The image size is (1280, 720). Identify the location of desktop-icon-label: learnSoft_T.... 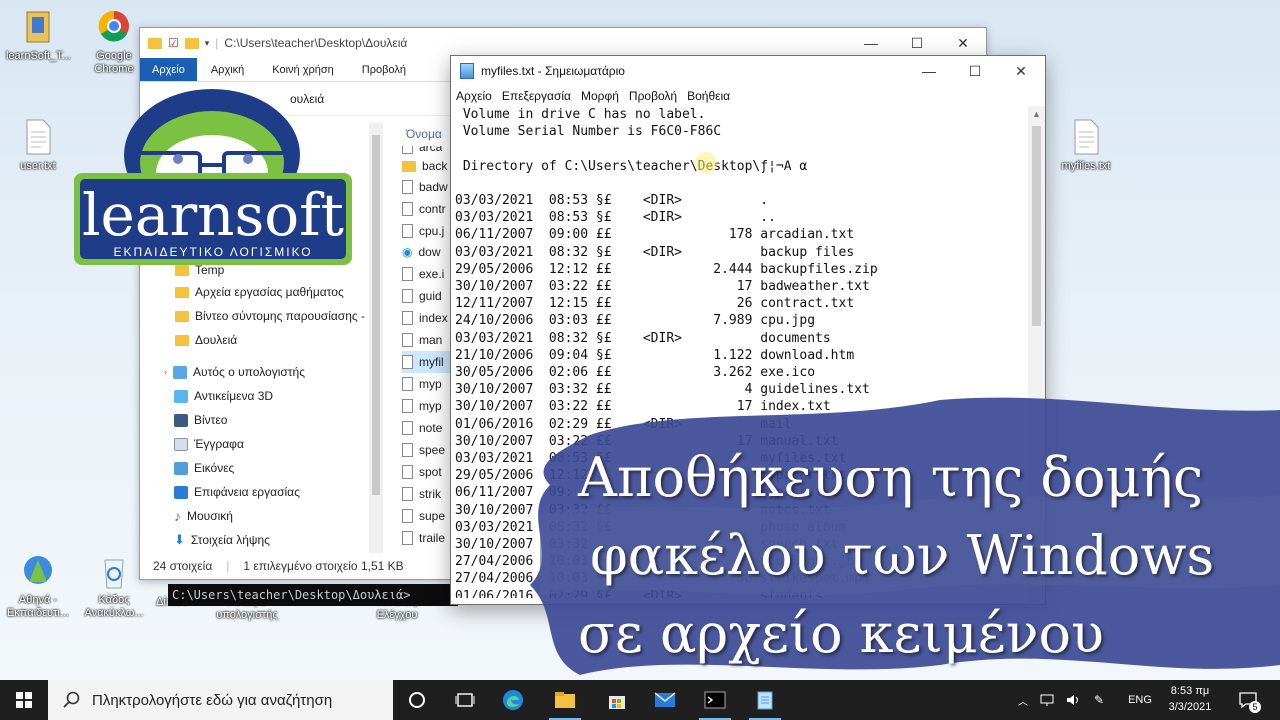
(38, 56).